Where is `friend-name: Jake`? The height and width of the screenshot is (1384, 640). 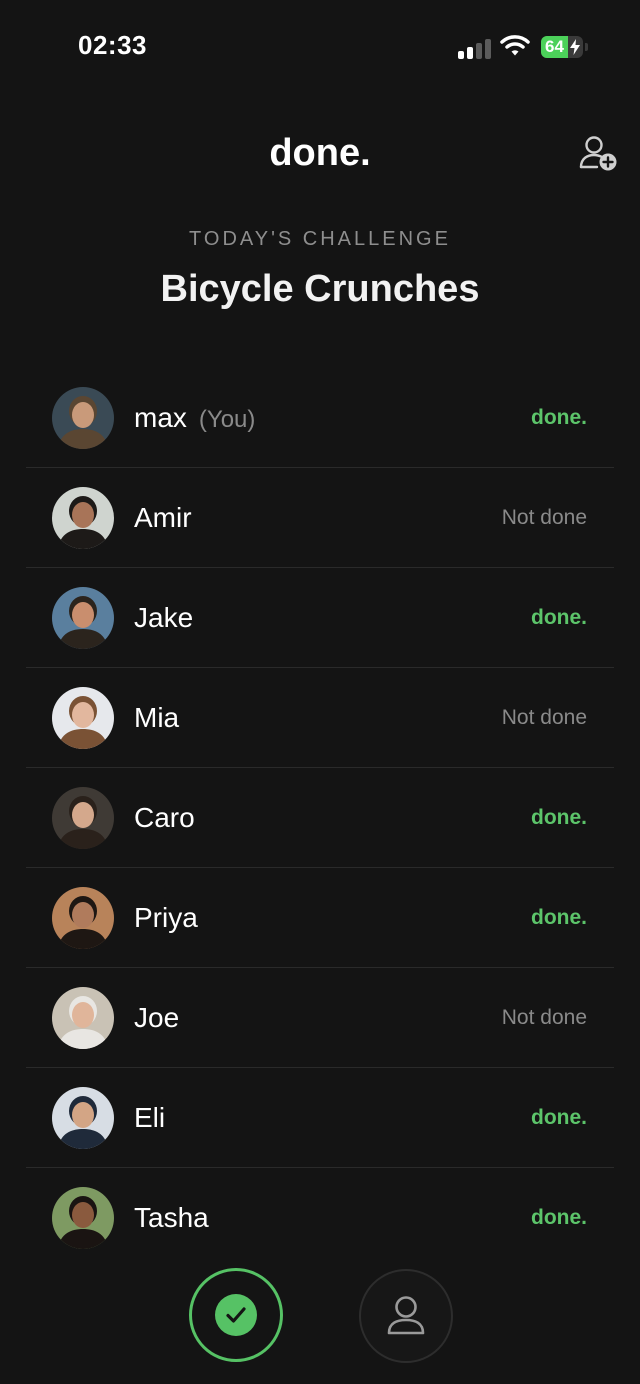 friend-name: Jake is located at coordinates (164, 617).